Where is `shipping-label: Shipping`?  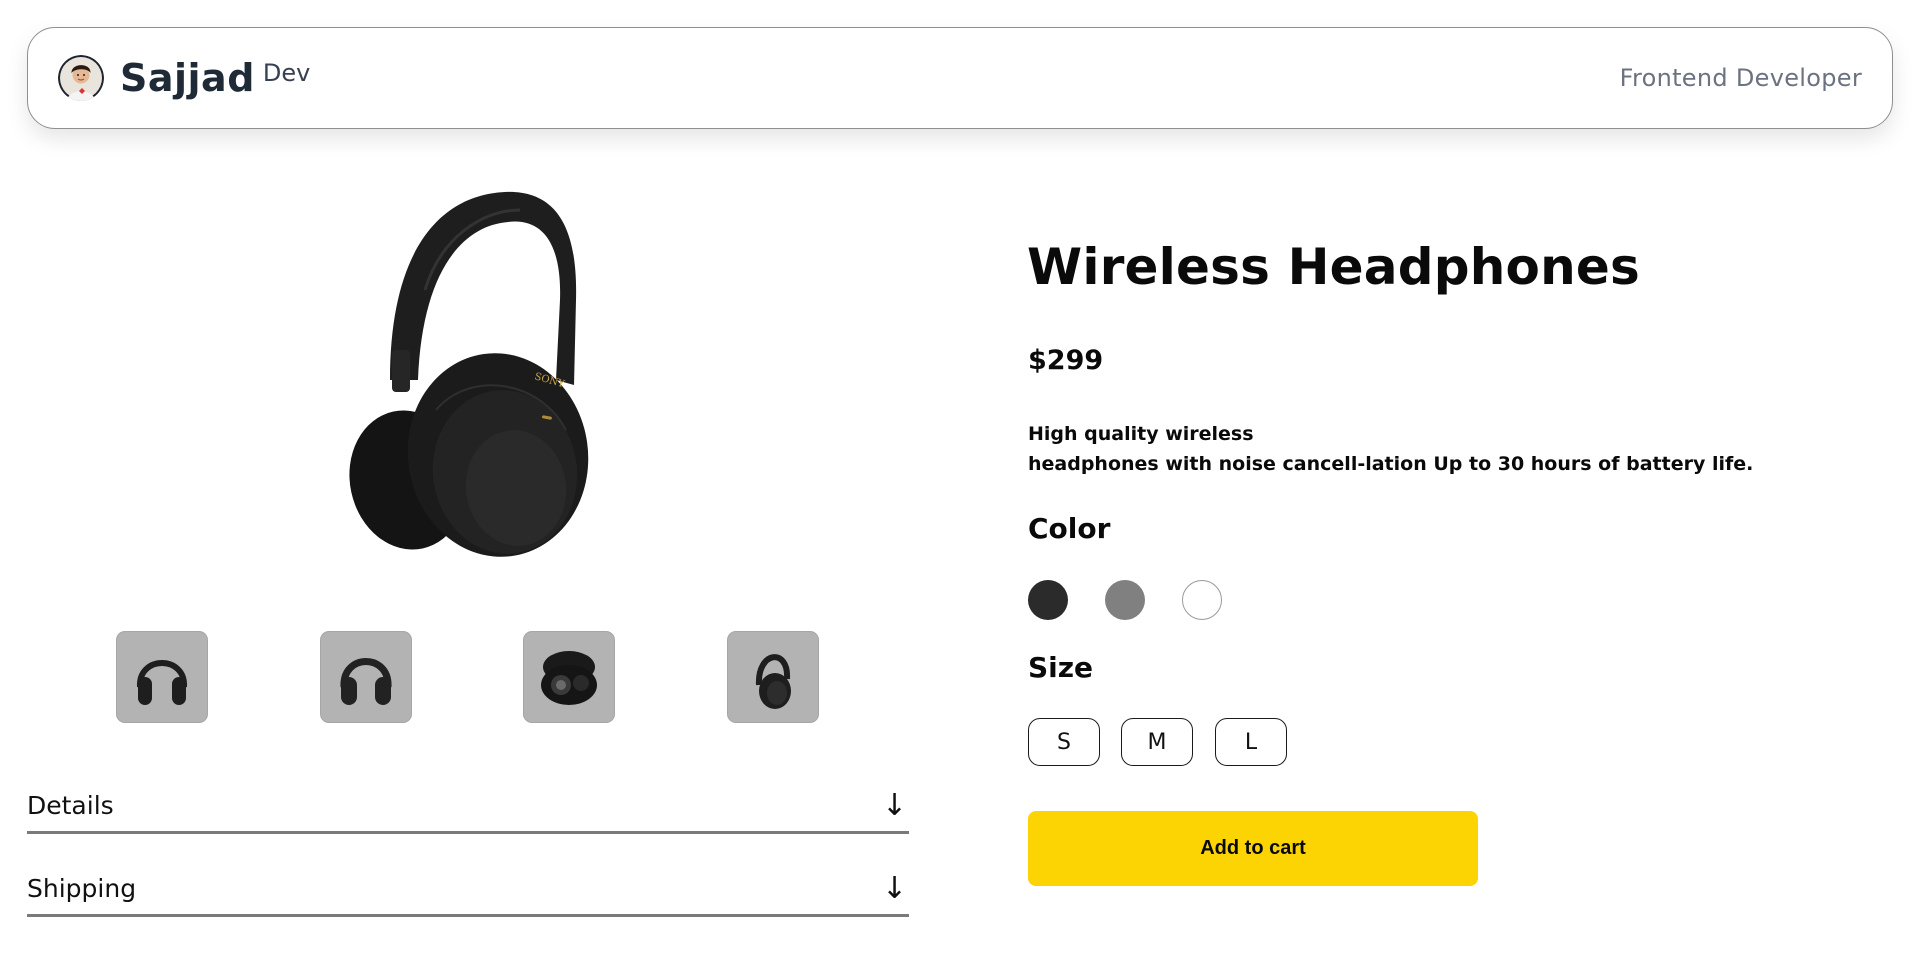 shipping-label: Shipping is located at coordinates (82, 888).